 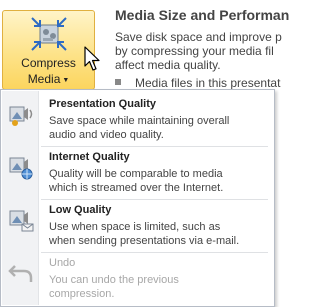 I want to click on compress-media-icon, so click(x=49, y=34).